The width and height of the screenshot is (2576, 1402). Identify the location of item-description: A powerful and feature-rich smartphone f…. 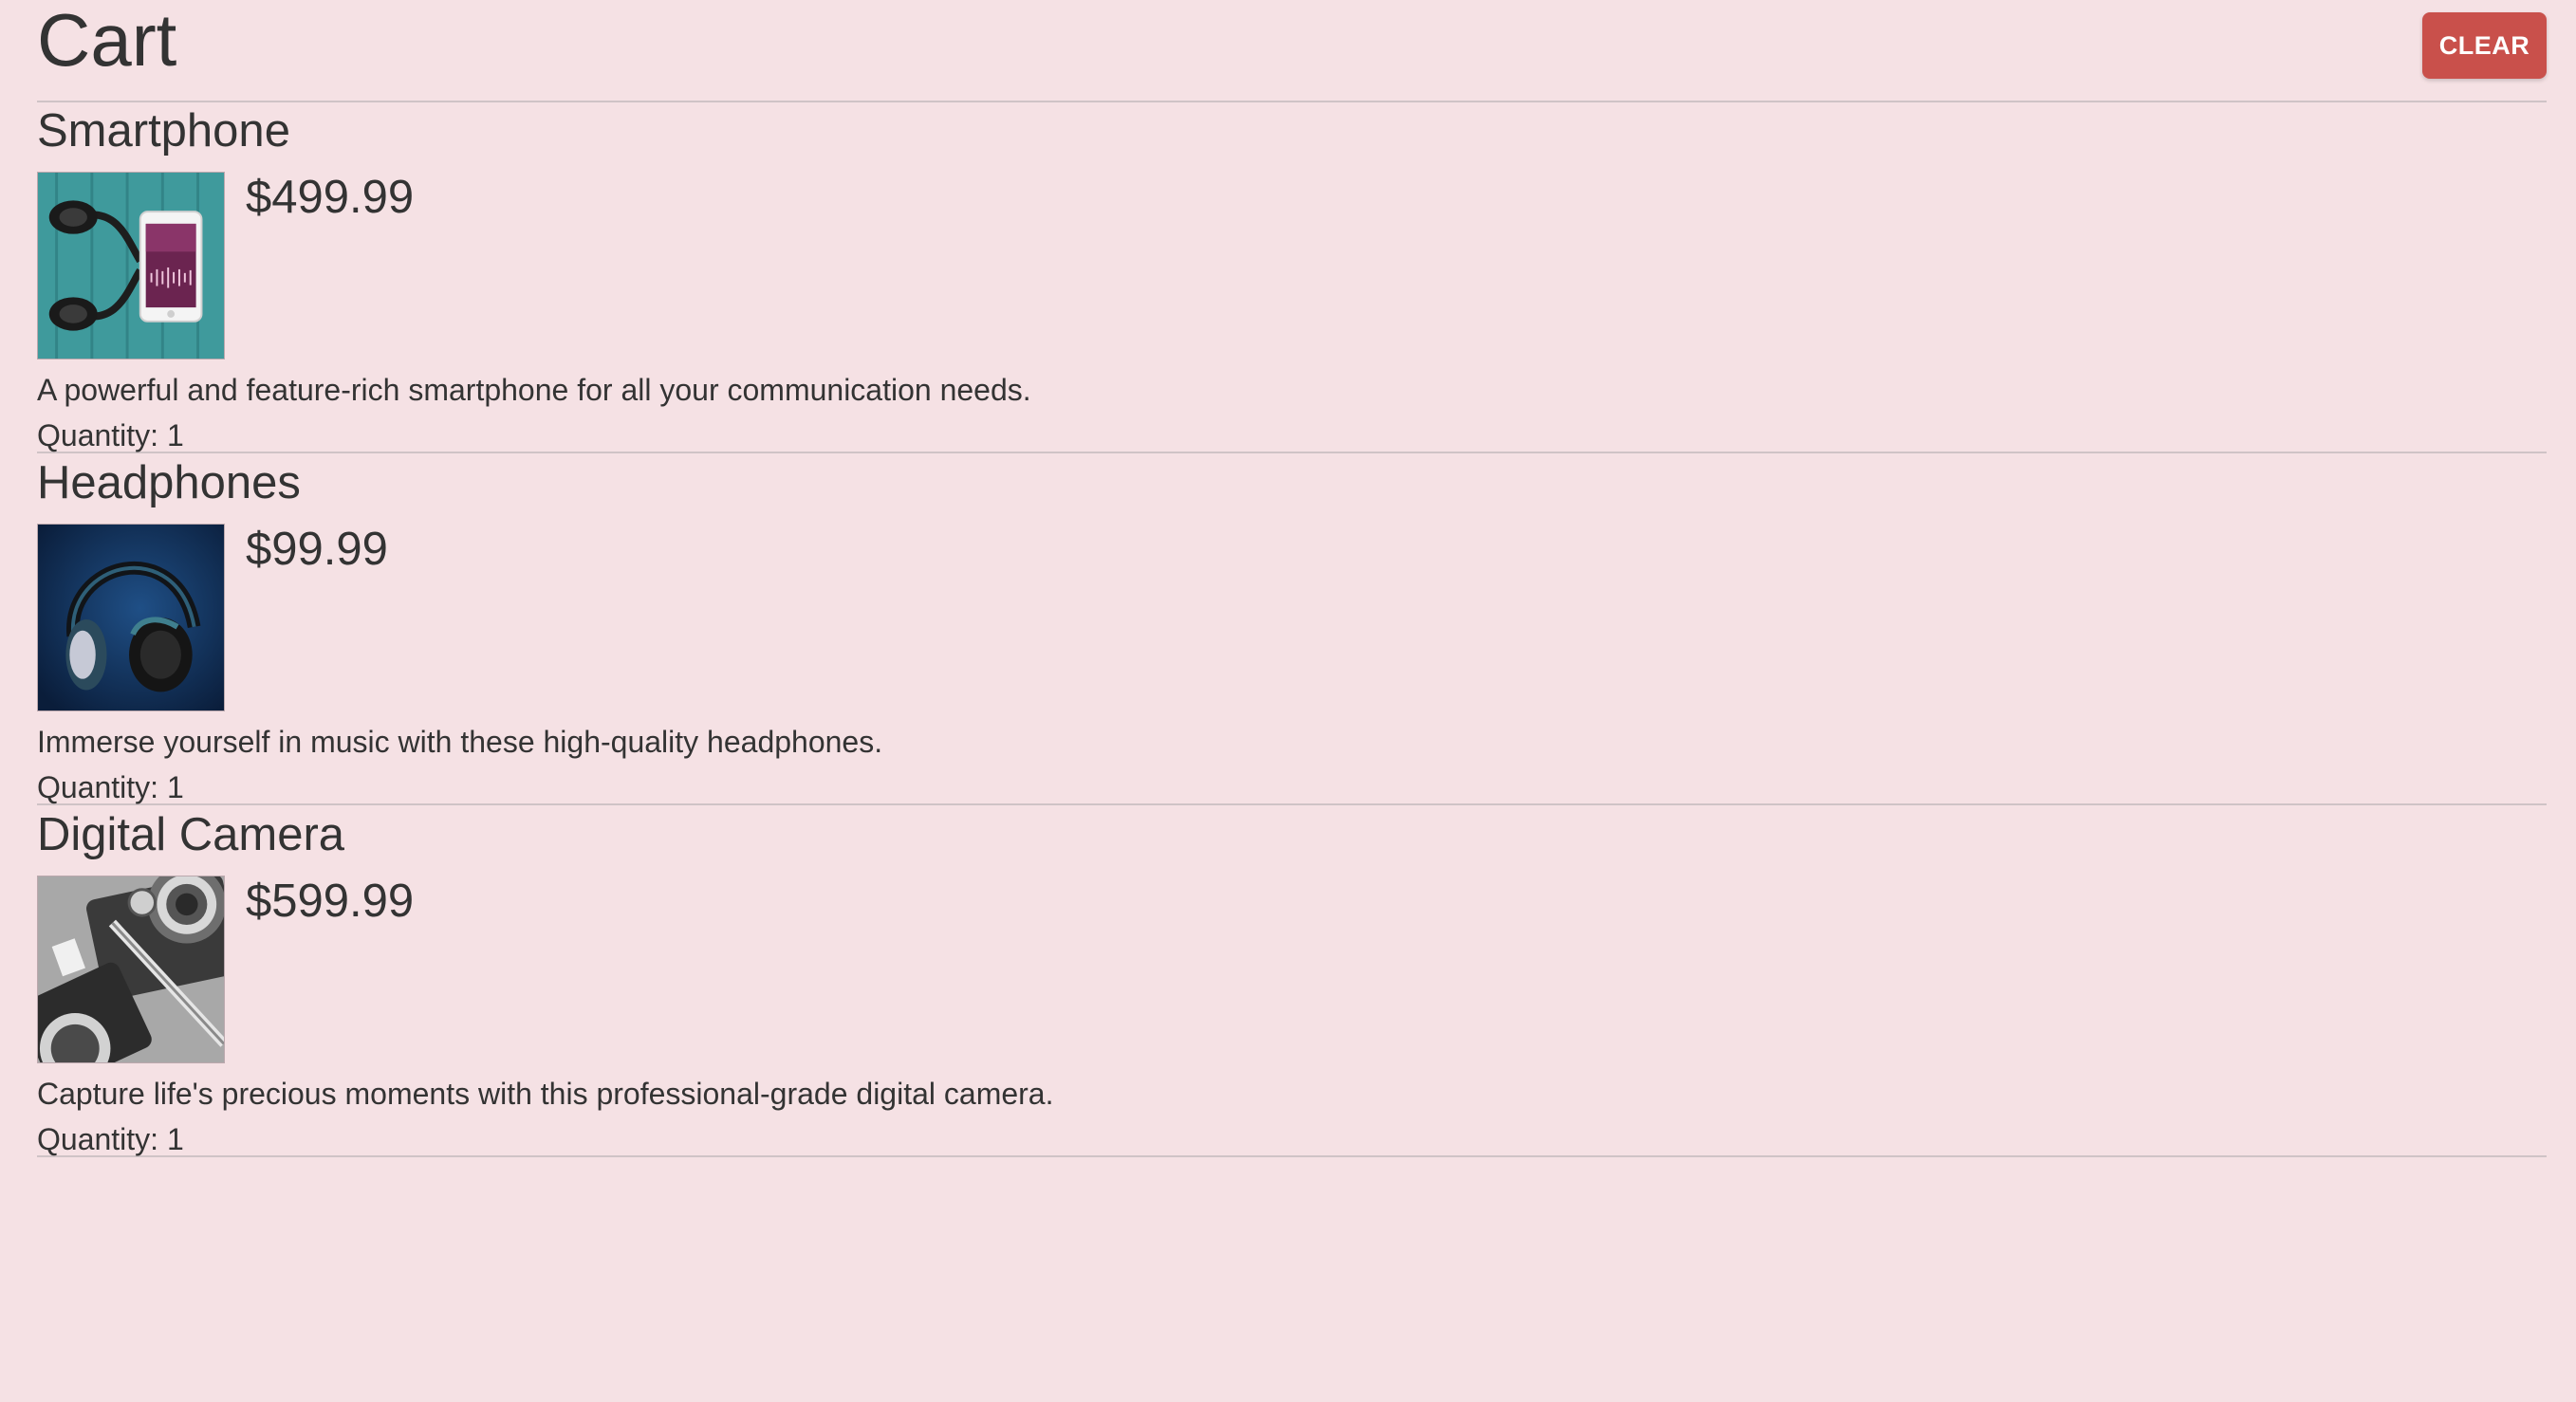
(534, 390).